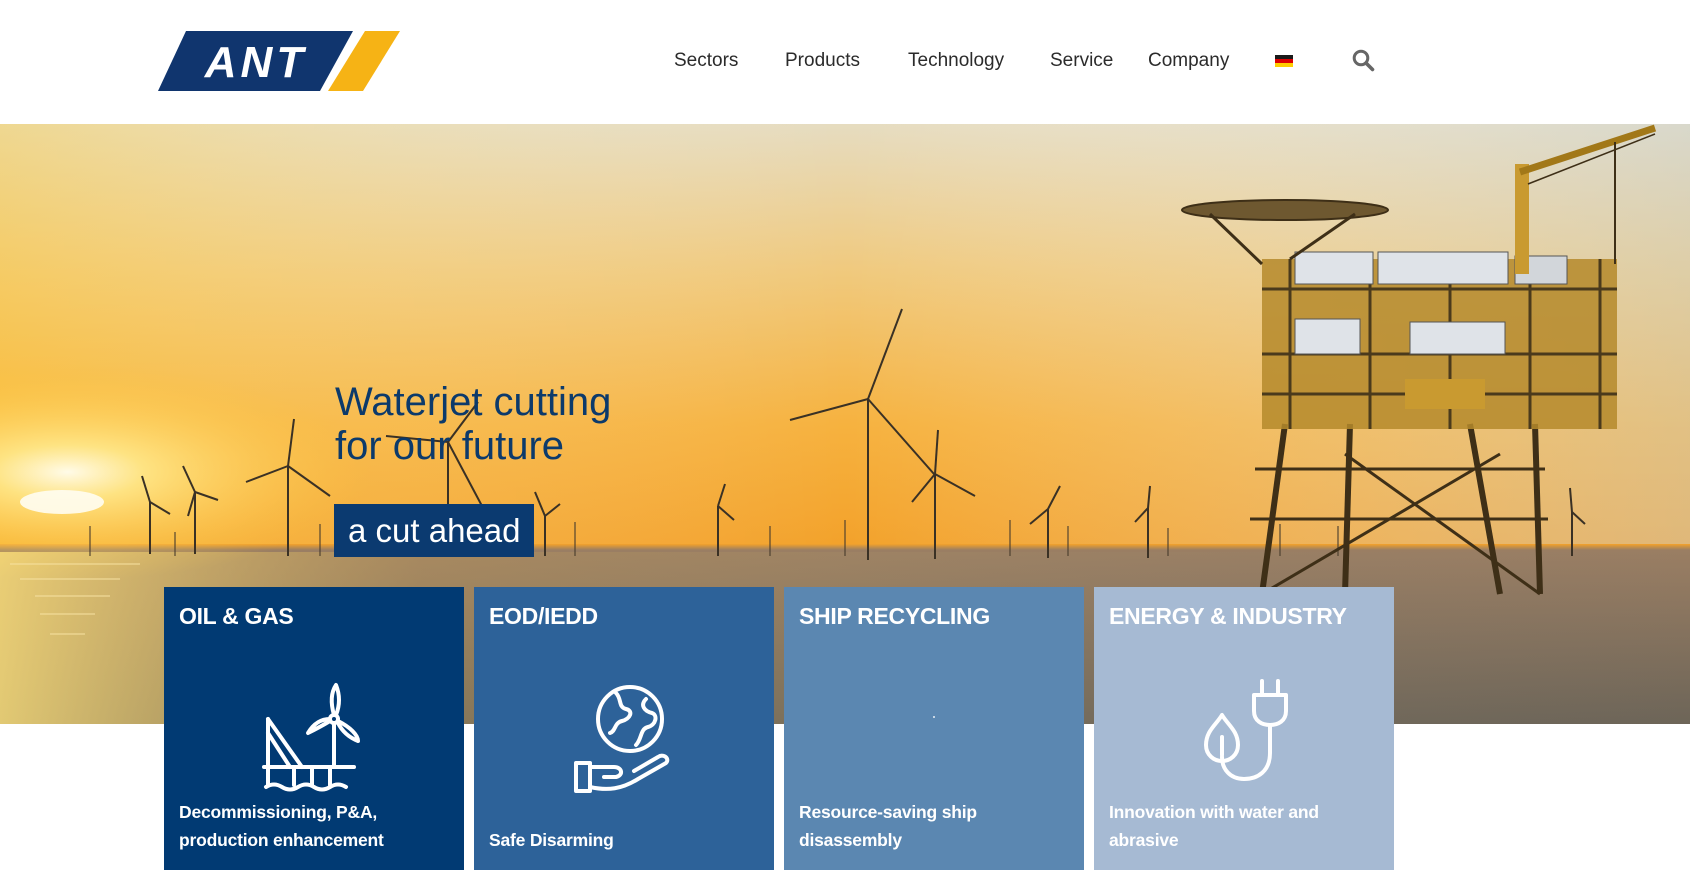  I want to click on hero-title-line-1: Waterjet cutting, so click(473, 402).